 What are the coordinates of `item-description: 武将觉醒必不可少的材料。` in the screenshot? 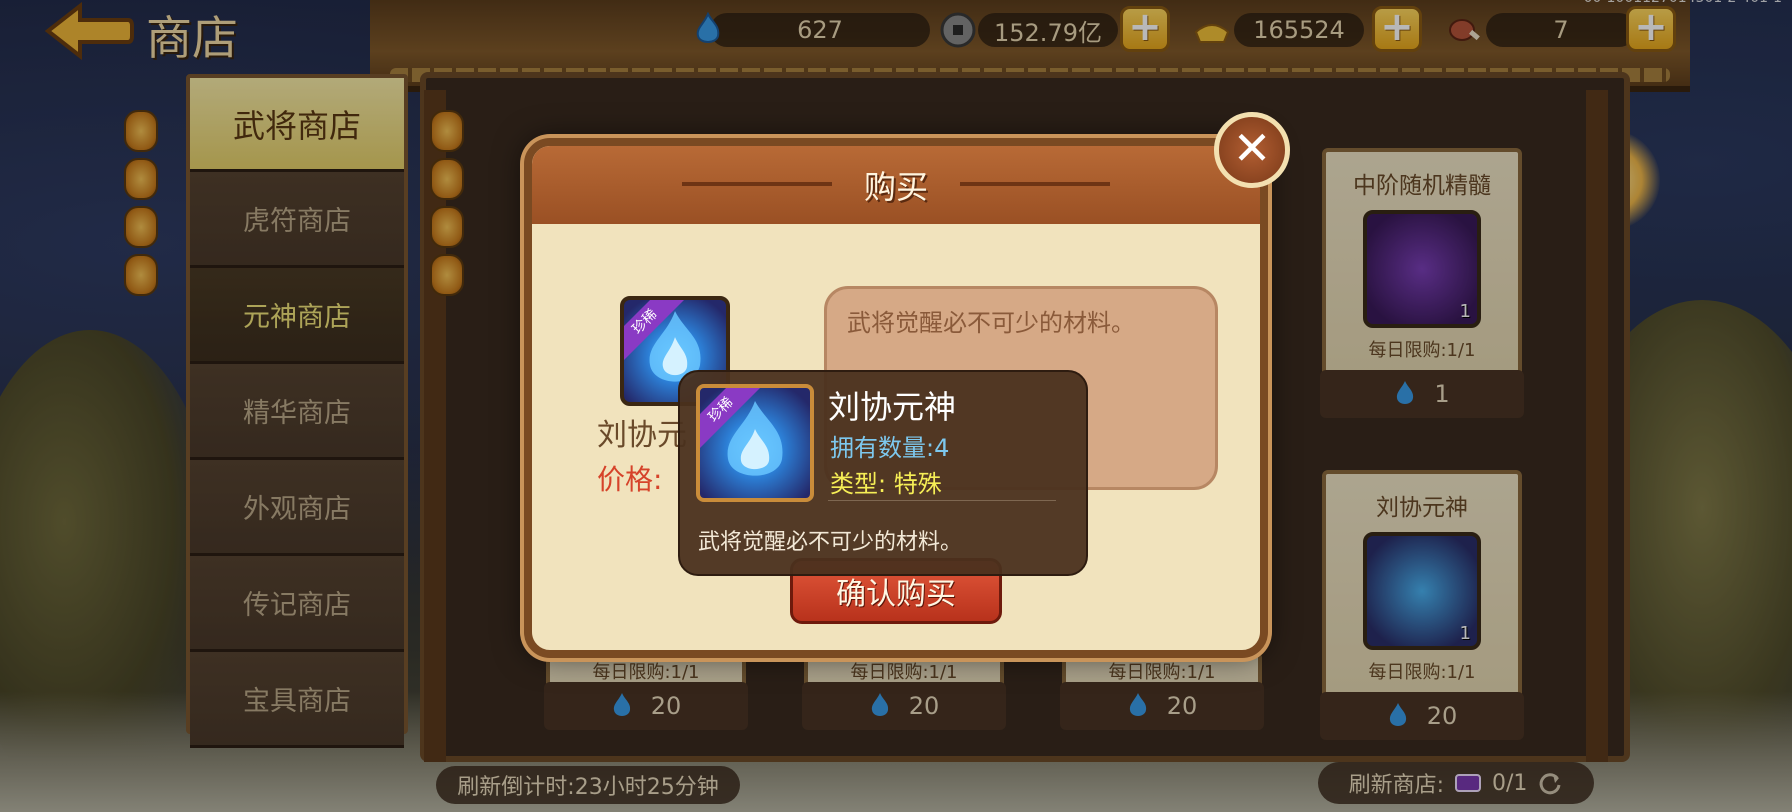 It's located at (991, 323).